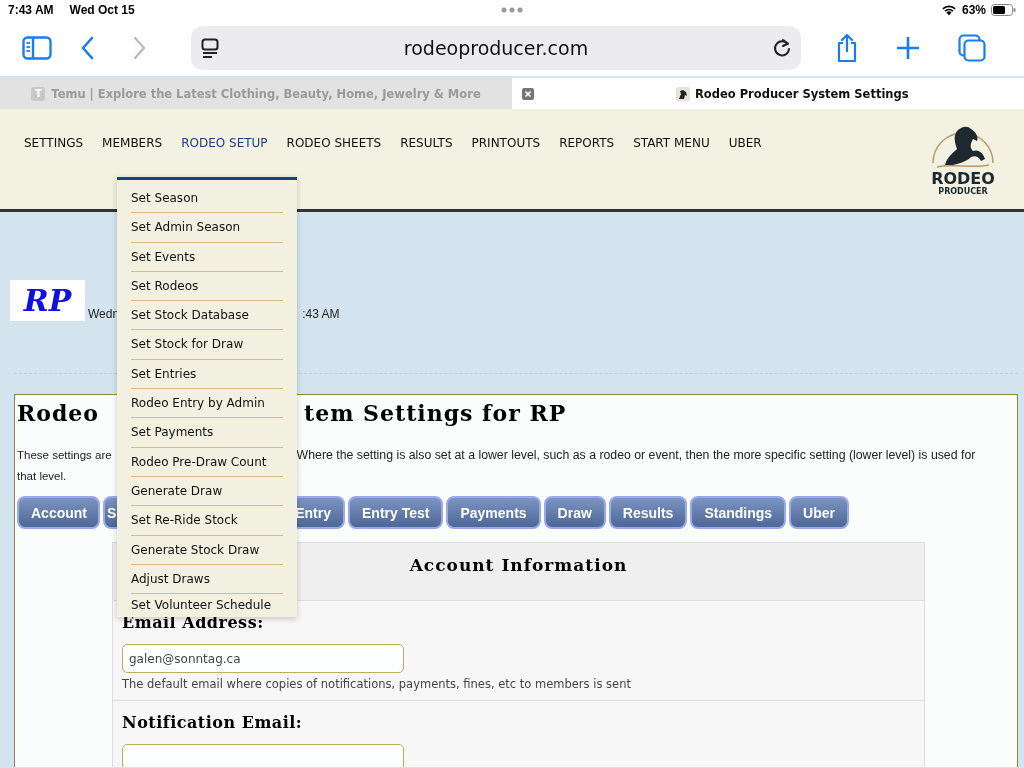 This screenshot has width=1024, height=768. Describe the element at coordinates (636, 455) in the screenshot. I see `description-text: Where the setting is also set at a lower level, such as a rodeo or event, then the more specific setting (lower level) is used for` at that location.